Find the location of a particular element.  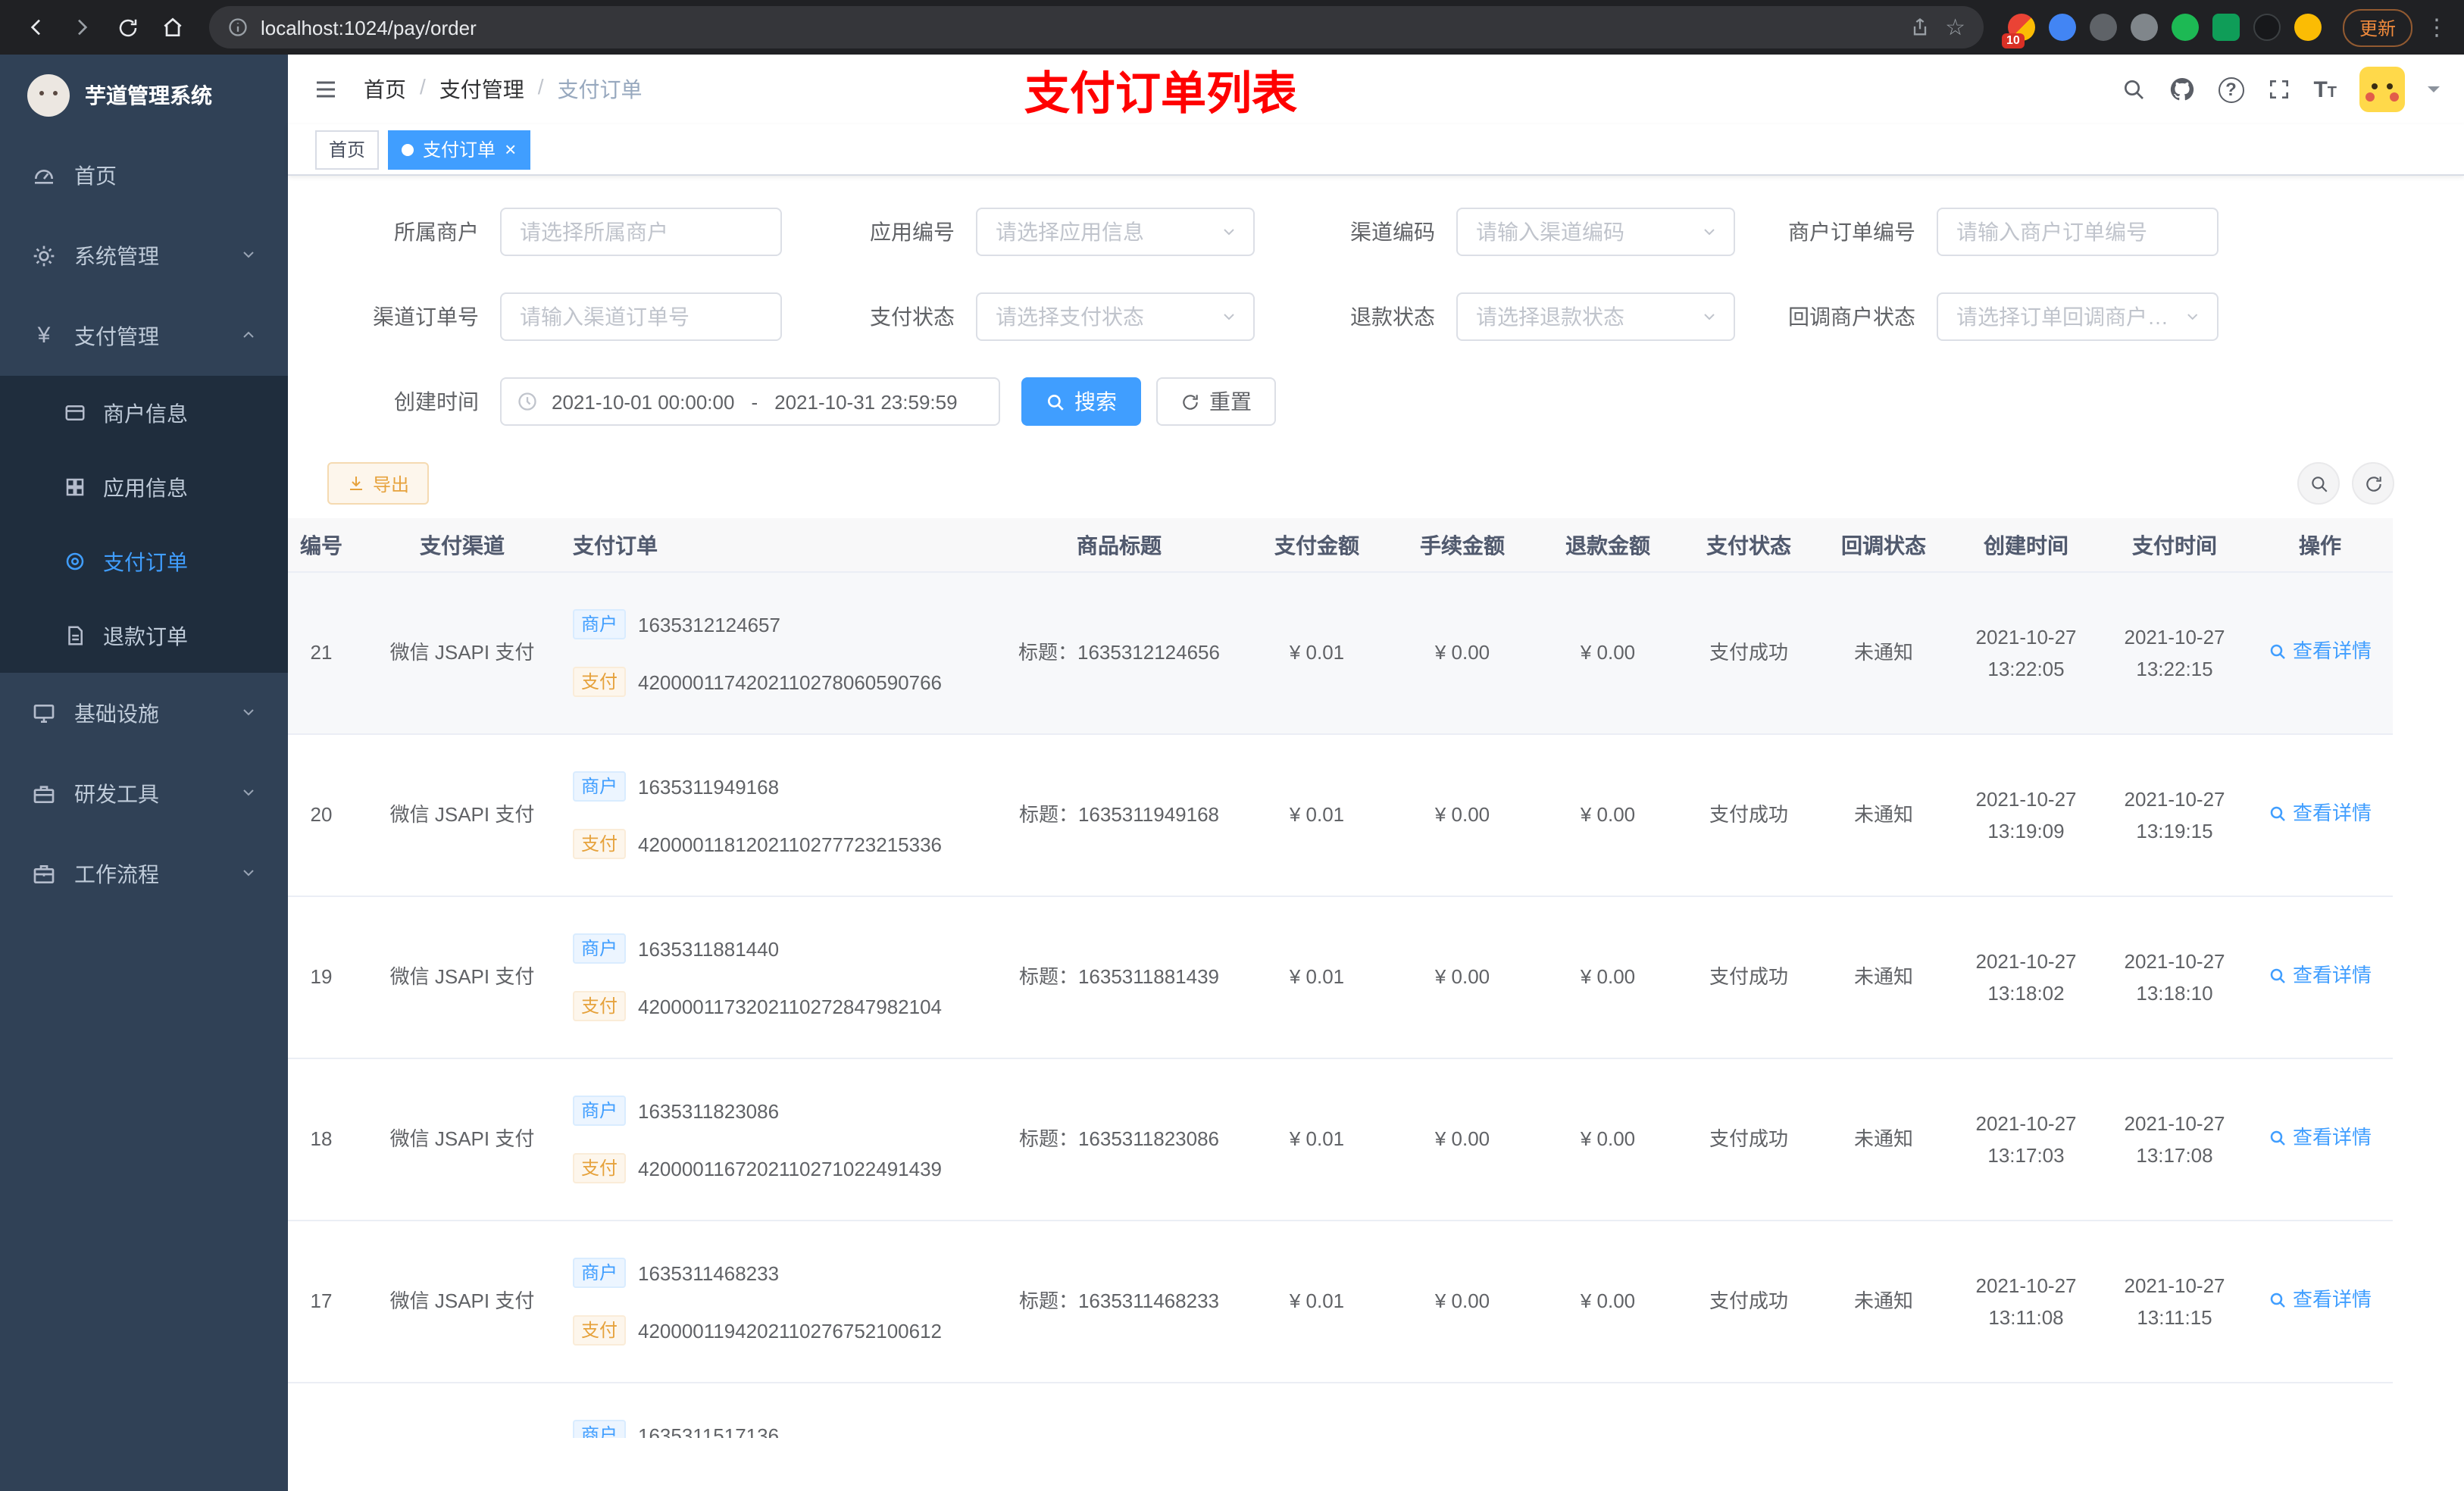

cell-id: 19 is located at coordinates (321, 976).